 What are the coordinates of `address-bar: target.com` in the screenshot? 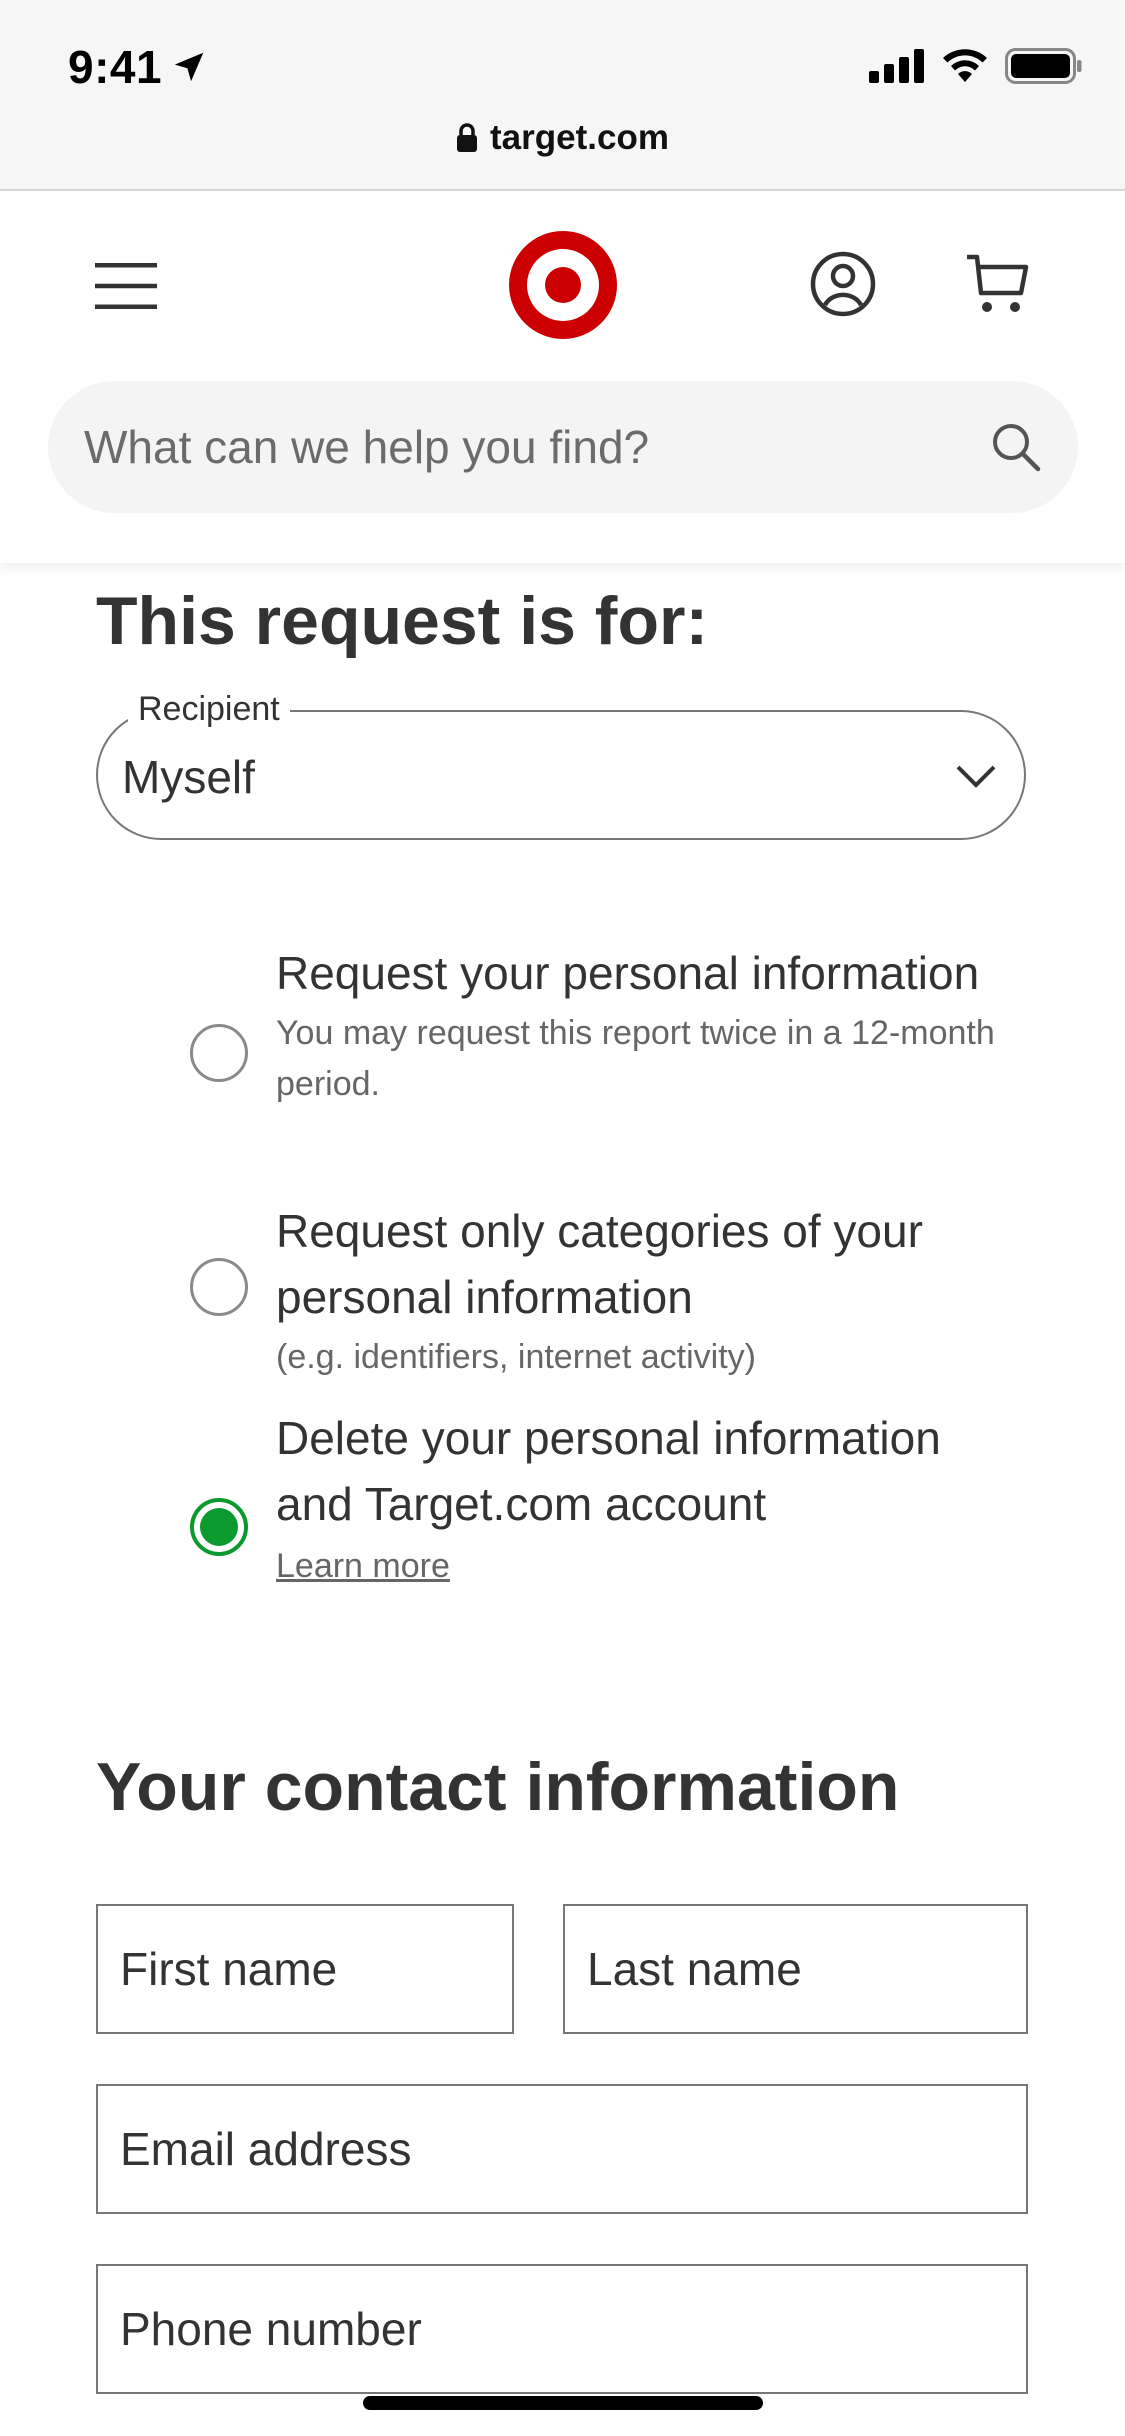 It's located at (562, 138).